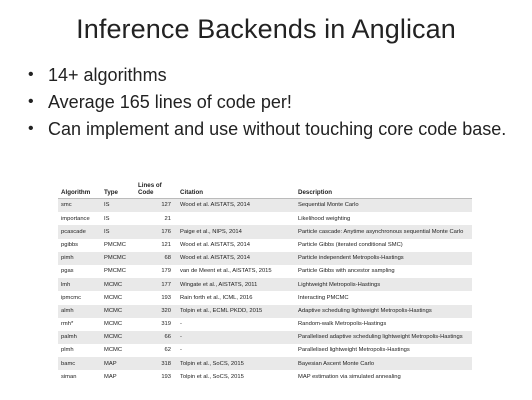 This screenshot has width=532, height=400. Describe the element at coordinates (79, 245) in the screenshot. I see `algorithm-cell: pgibbs` at that location.